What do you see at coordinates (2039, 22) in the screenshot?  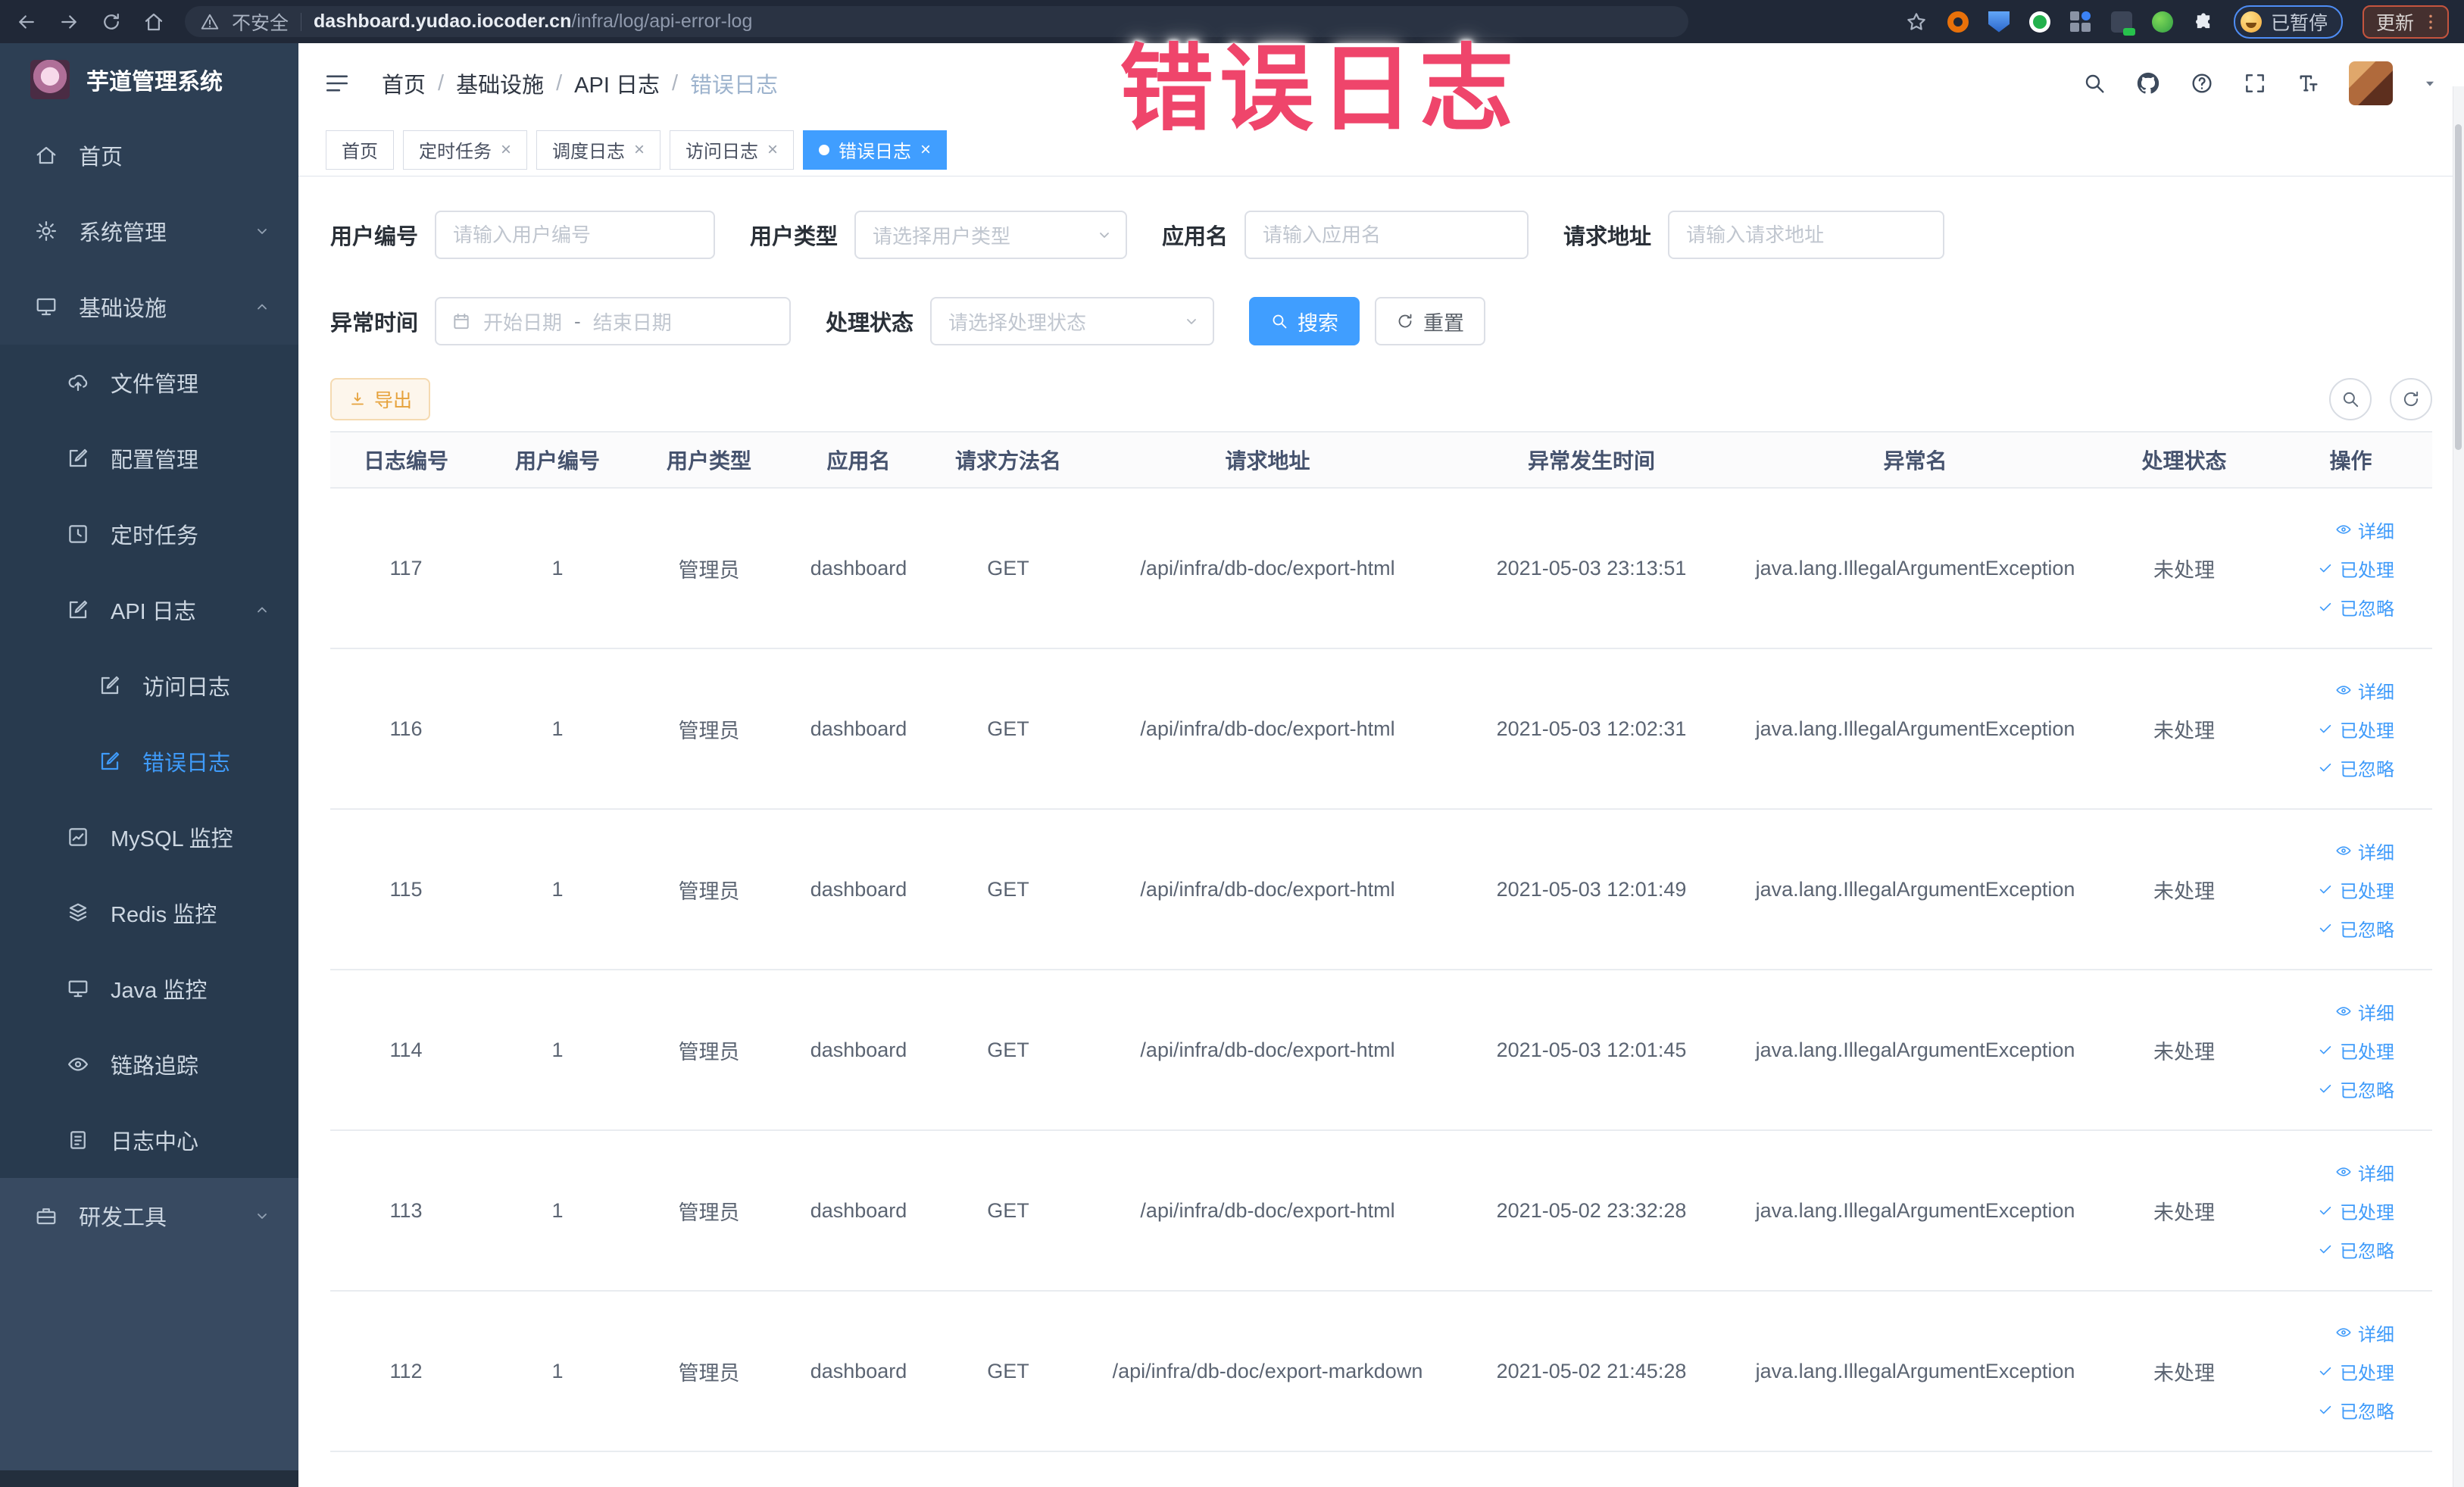 I see `extension-green-icon` at bounding box center [2039, 22].